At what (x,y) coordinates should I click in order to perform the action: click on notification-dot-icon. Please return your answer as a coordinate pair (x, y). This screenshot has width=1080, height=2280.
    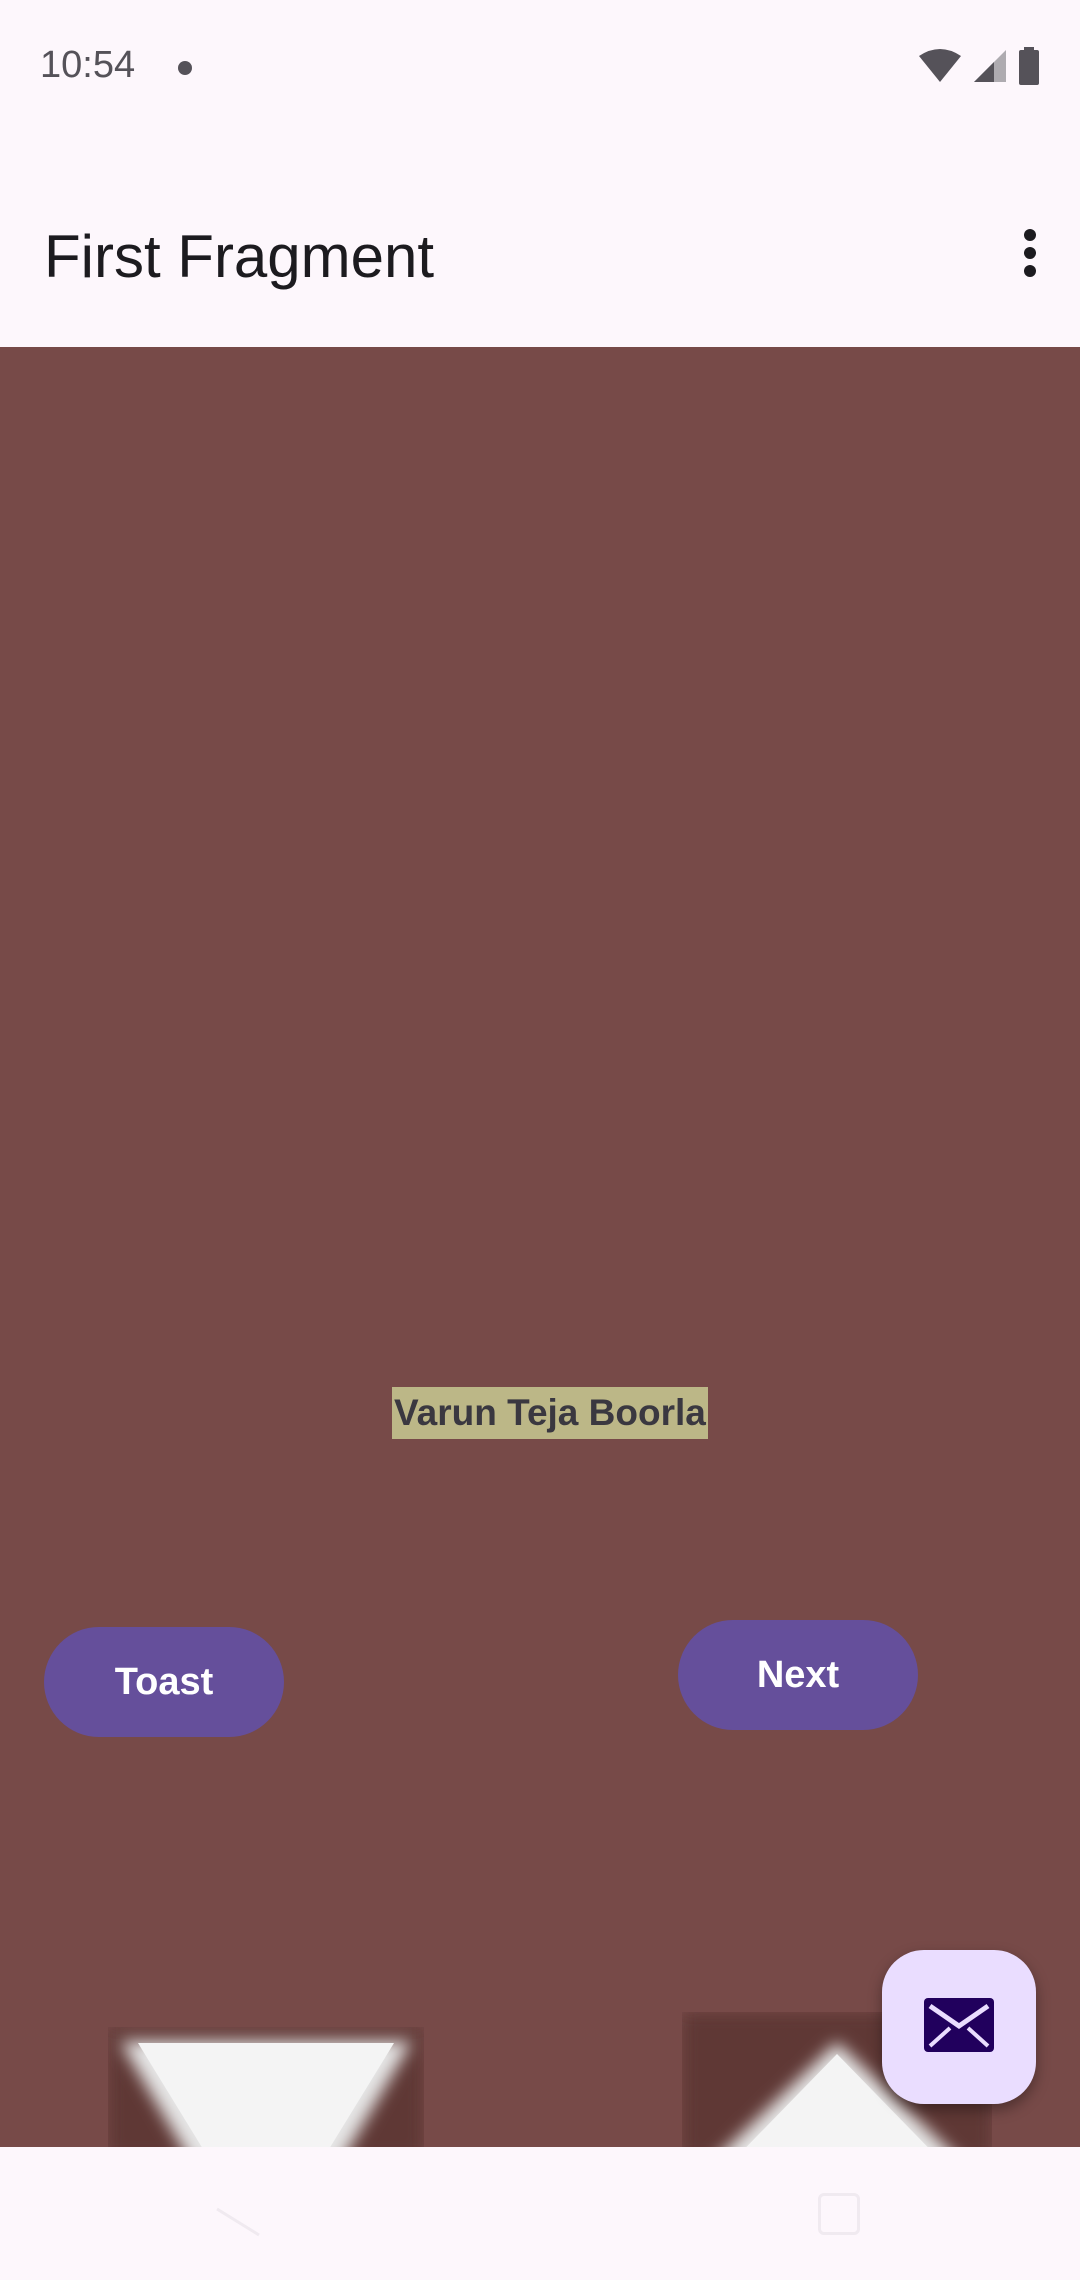
    Looking at the image, I should click on (185, 68).